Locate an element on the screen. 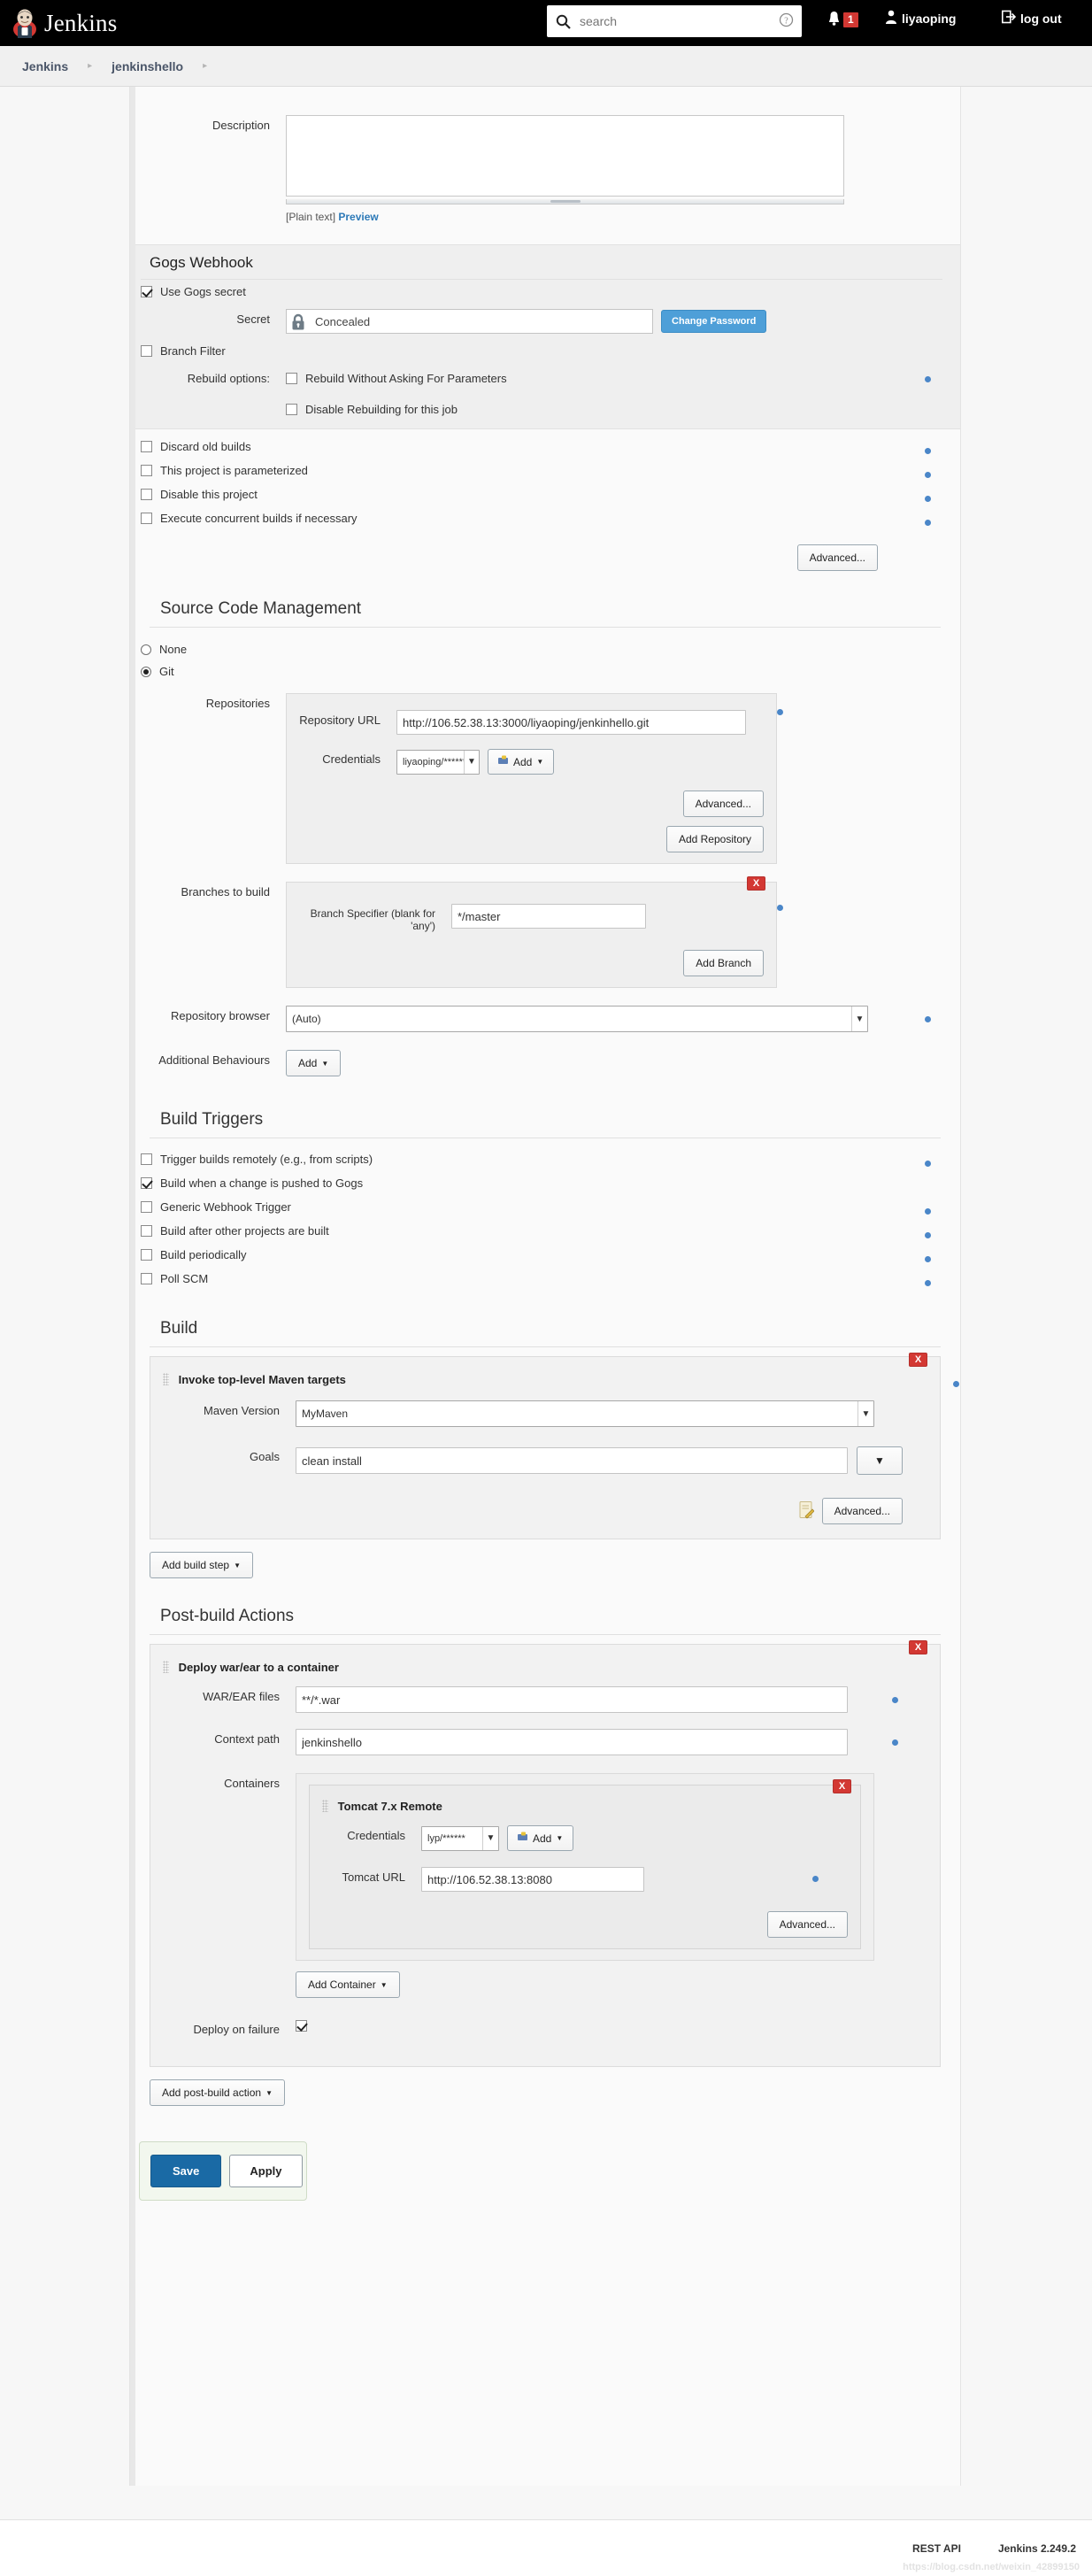 This screenshot has height=2576, width=1092. repository-browser-help-icon is located at coordinates (928, 1019).